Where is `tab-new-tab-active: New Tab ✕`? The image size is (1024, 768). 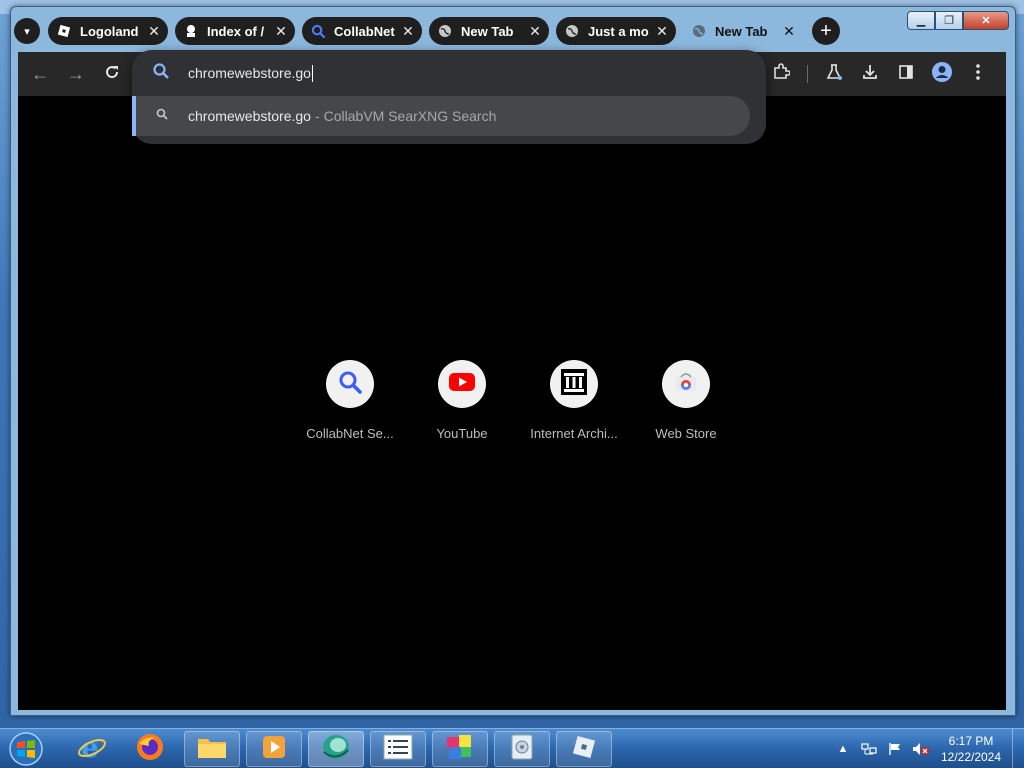 tab-new-tab-active: New Tab ✕ is located at coordinates (743, 31).